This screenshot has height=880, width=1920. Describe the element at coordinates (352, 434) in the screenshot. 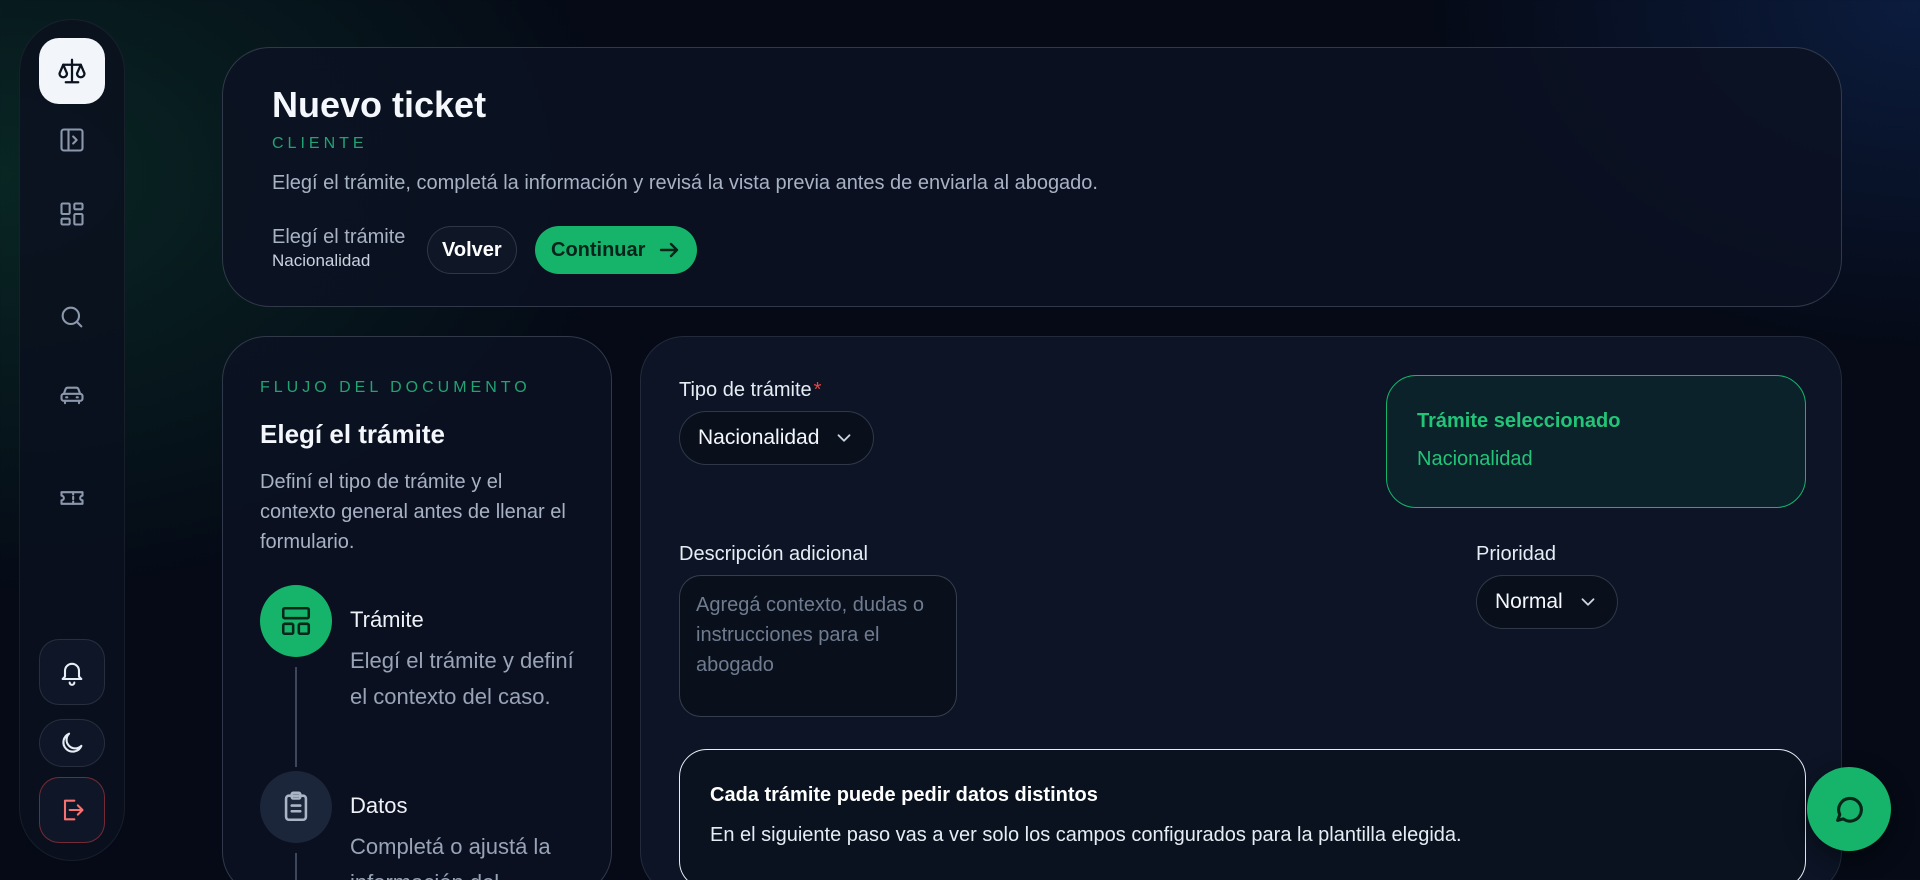

I see `flow-title: Elegí el trámite` at that location.